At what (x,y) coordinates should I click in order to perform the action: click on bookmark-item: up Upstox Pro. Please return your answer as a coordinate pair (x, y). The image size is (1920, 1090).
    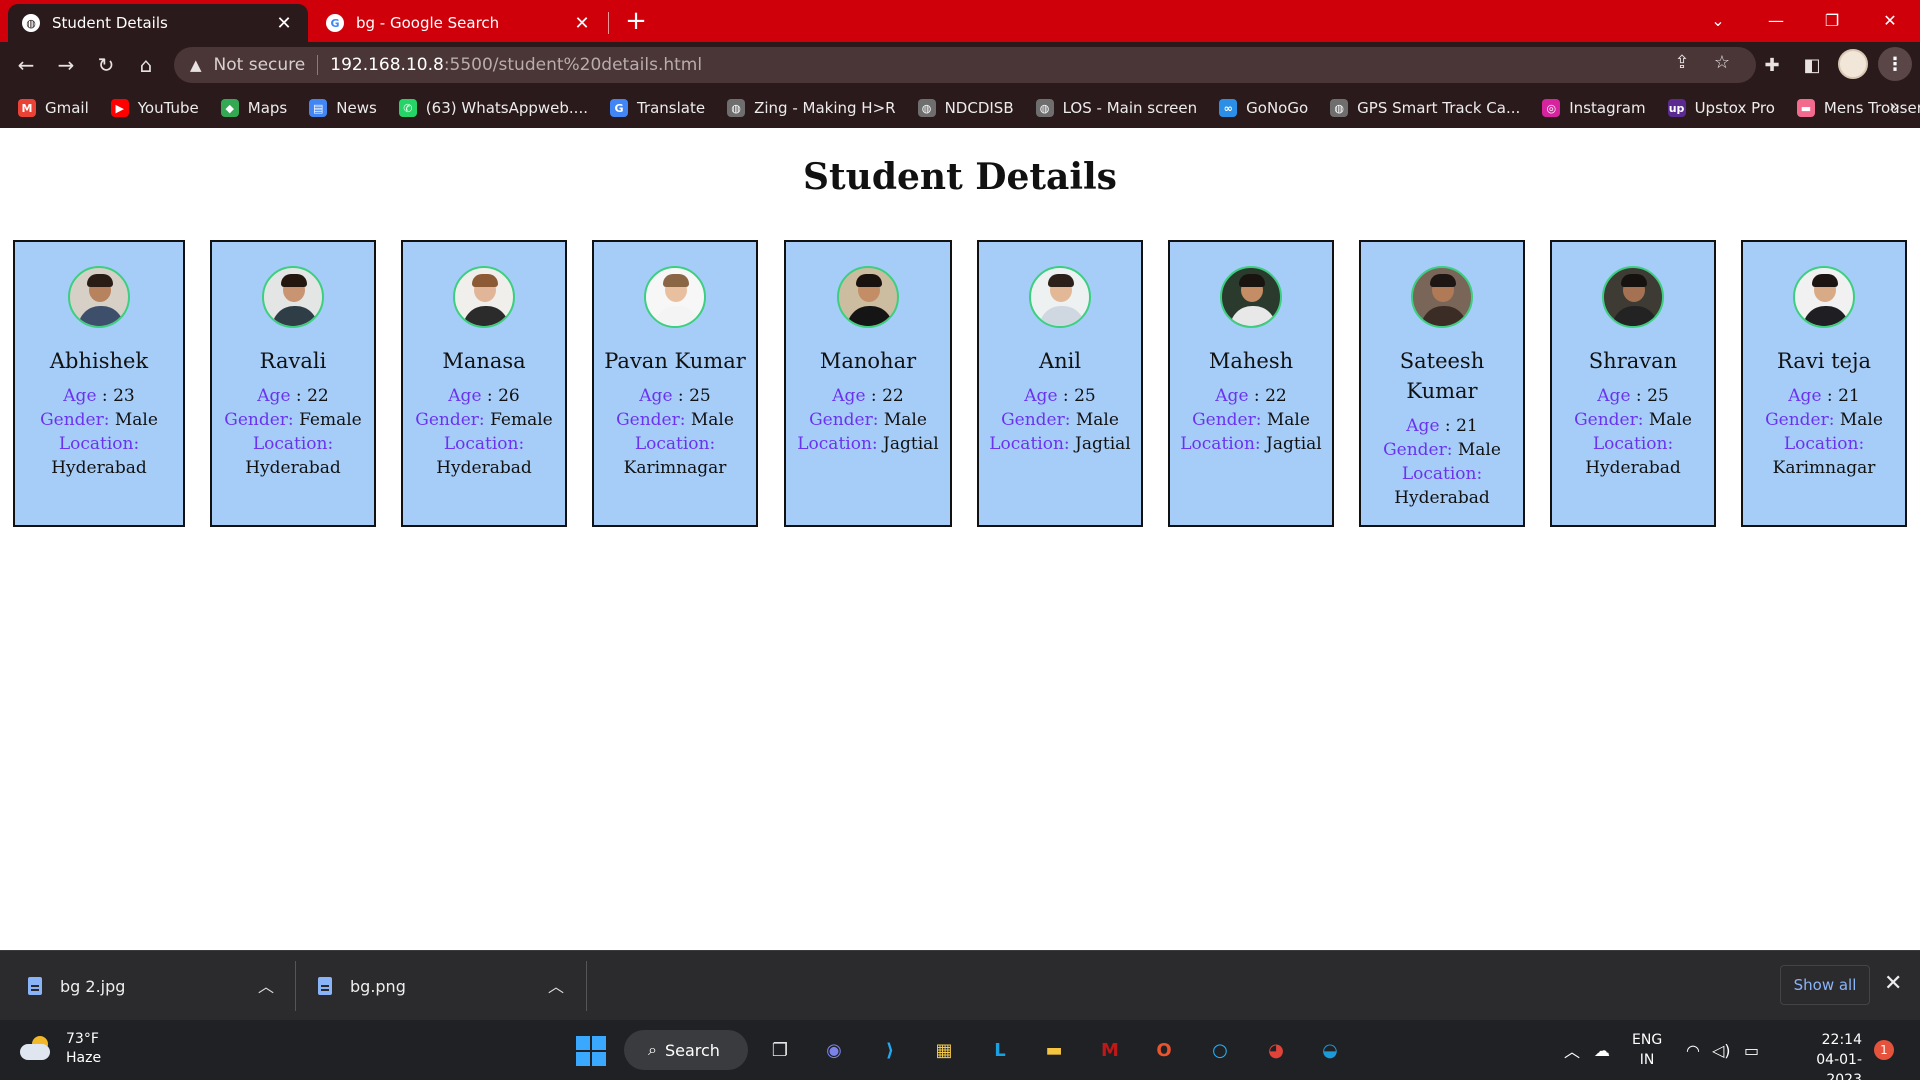
    Looking at the image, I should click on (1721, 108).